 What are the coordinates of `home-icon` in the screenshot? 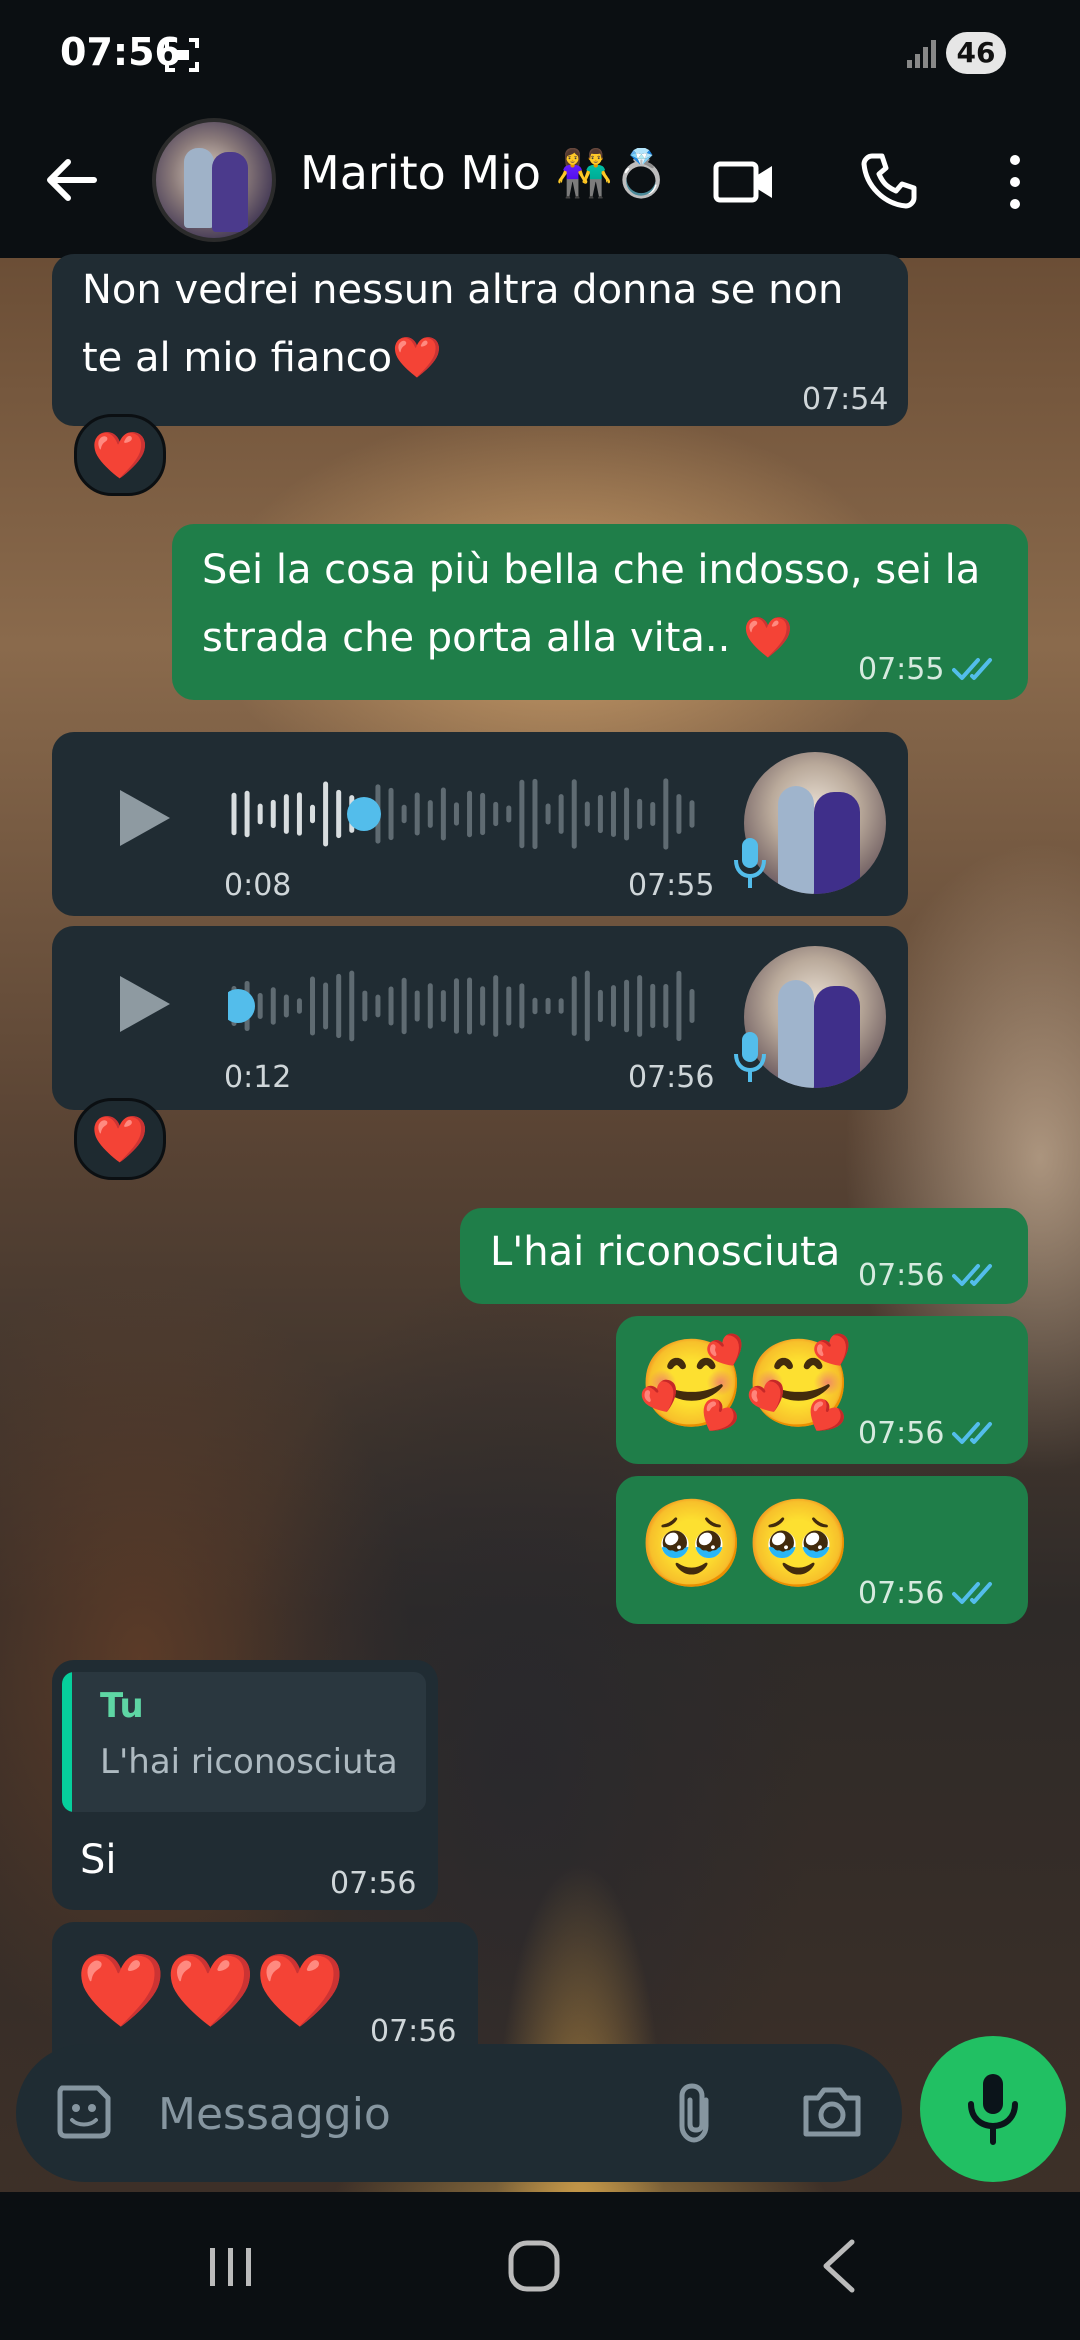 It's located at (534, 2266).